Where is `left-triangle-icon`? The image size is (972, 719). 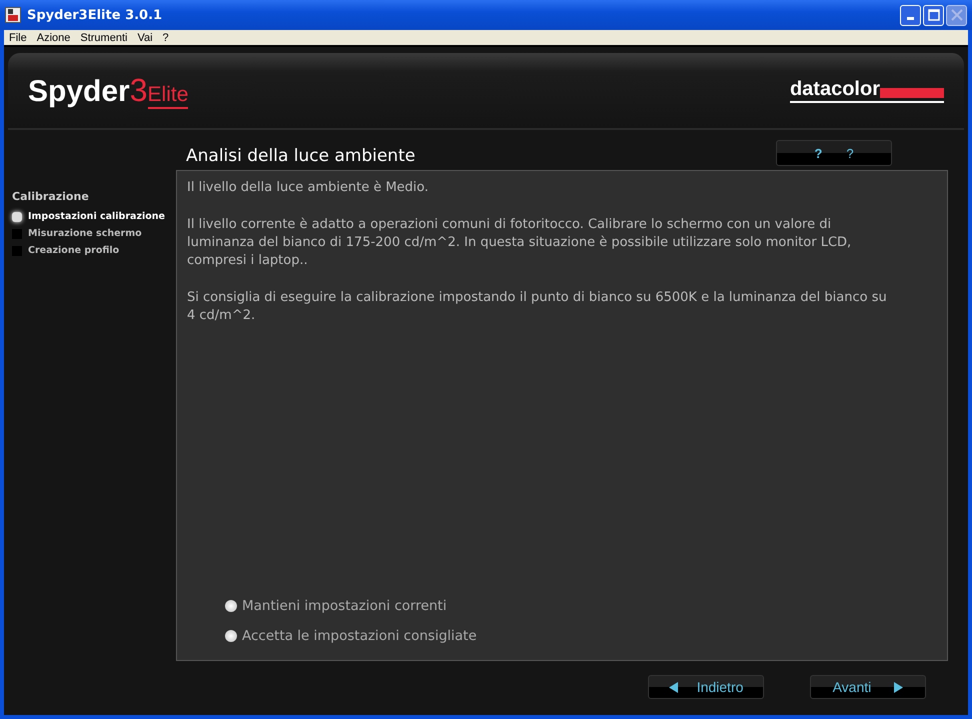 left-triangle-icon is located at coordinates (673, 687).